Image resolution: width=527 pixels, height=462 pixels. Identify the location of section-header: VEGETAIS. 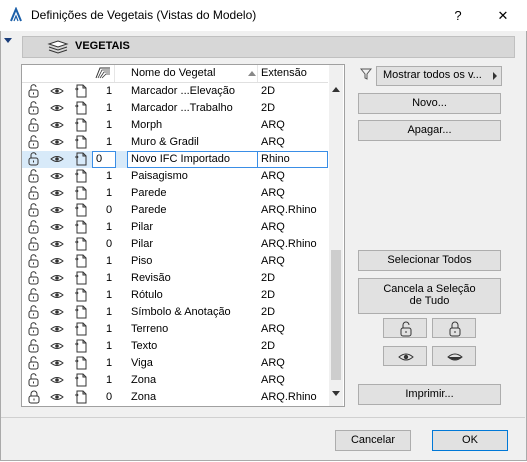
(268, 47).